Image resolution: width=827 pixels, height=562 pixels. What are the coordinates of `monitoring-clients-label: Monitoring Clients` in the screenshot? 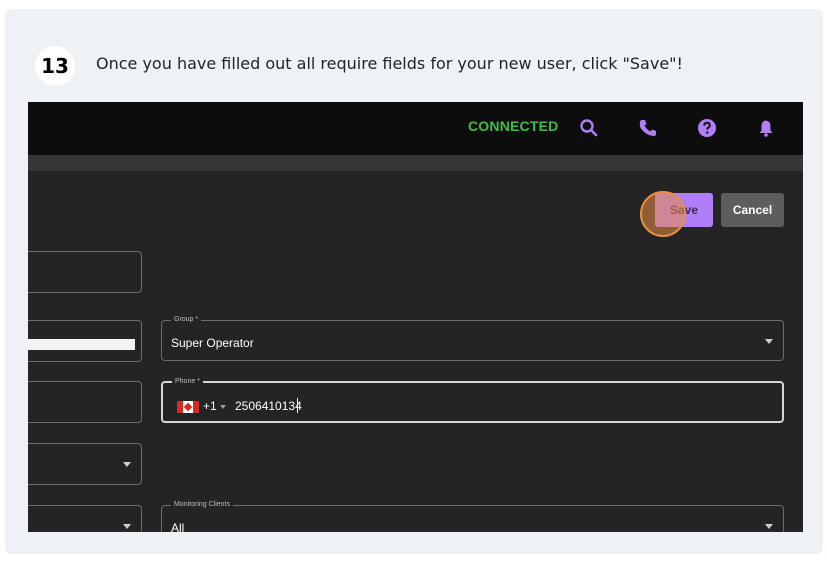 It's located at (202, 505).